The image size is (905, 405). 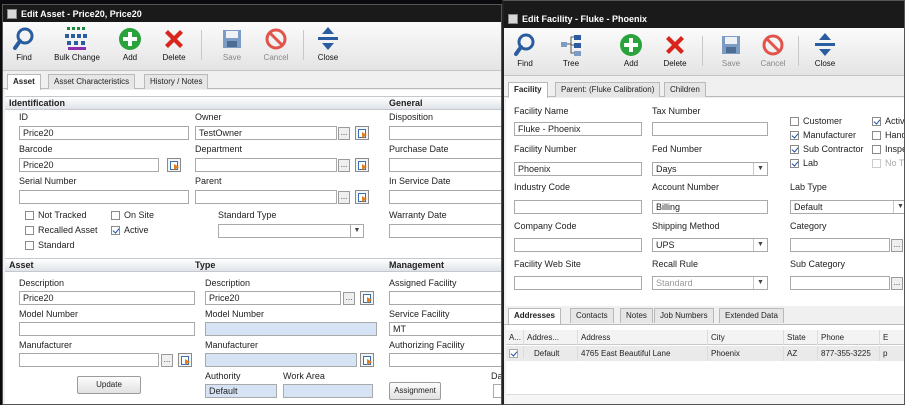 I want to click on type-description-field: Price20, so click(x=273, y=298).